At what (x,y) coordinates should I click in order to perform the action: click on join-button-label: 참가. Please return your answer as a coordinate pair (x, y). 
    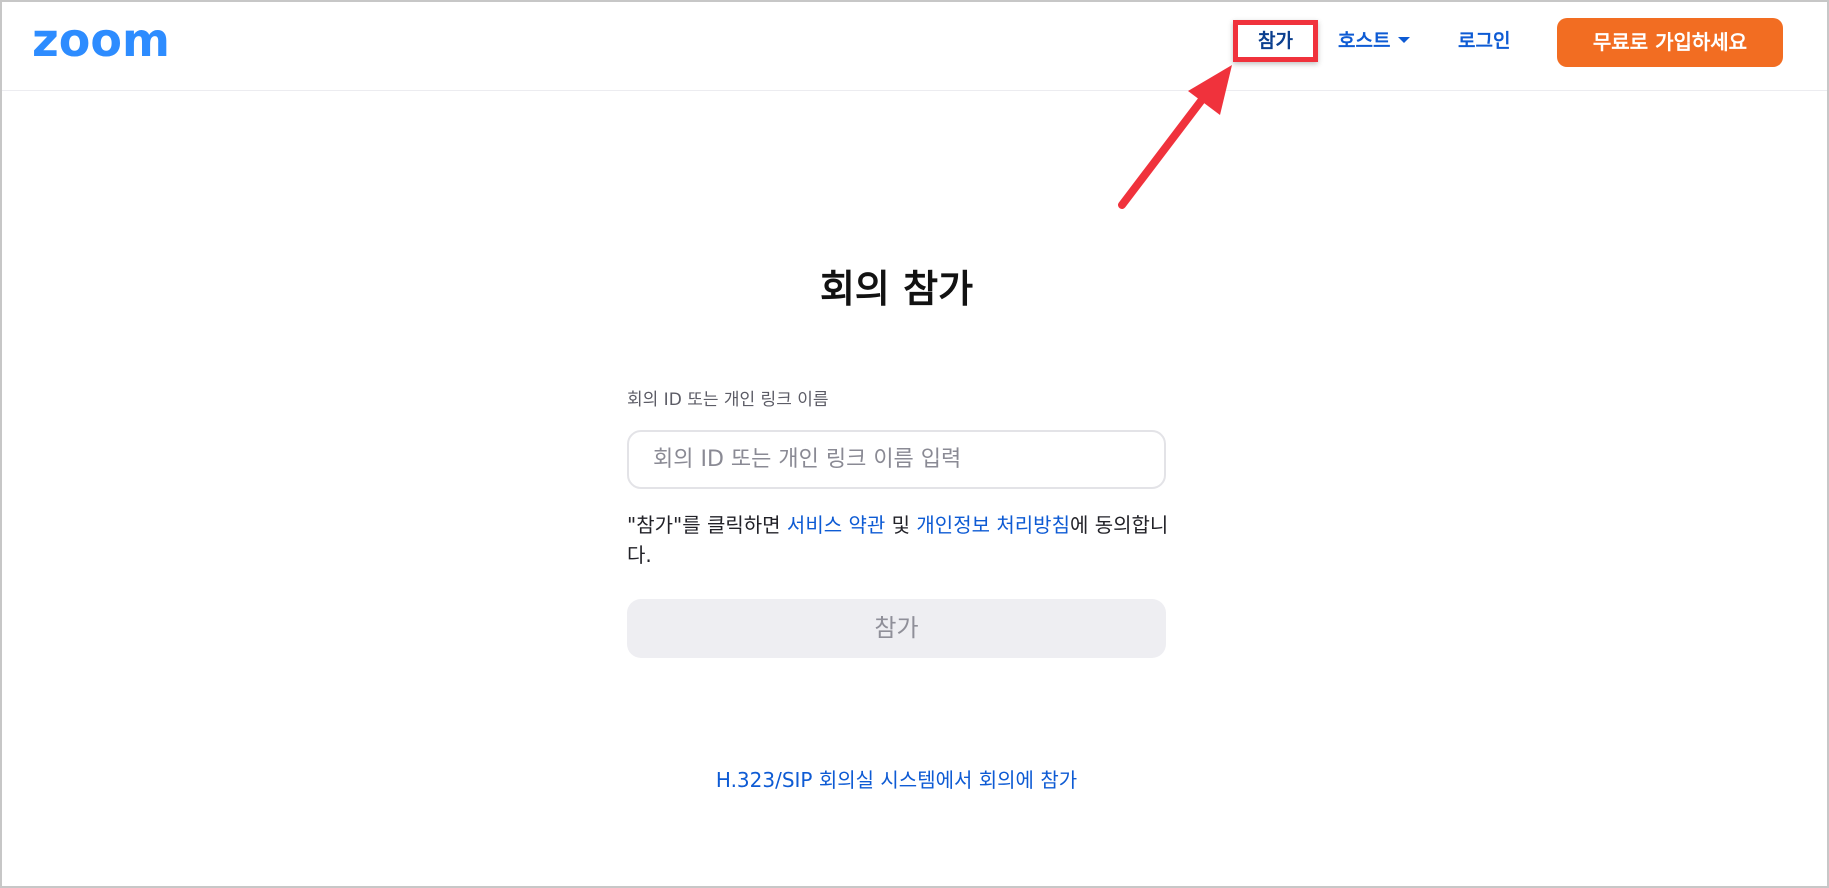
    Looking at the image, I should click on (896, 628).